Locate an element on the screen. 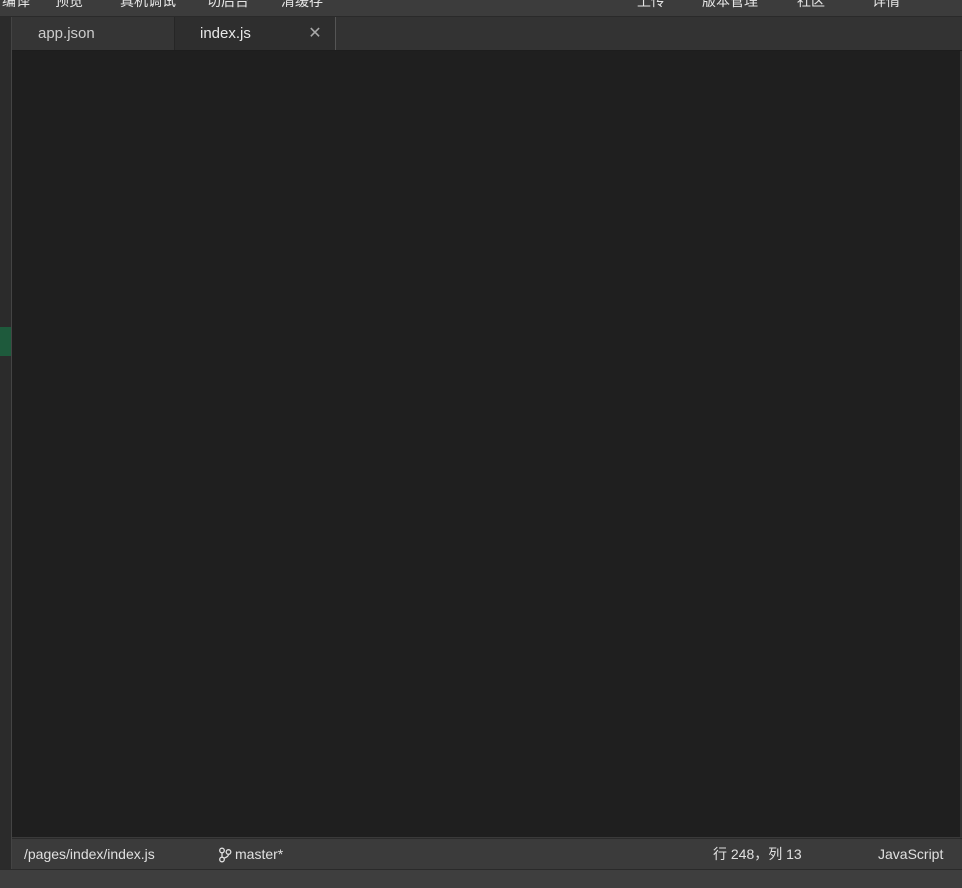 The height and width of the screenshot is (888, 962). tab-index-js: index.js ✕ is located at coordinates (255, 33).